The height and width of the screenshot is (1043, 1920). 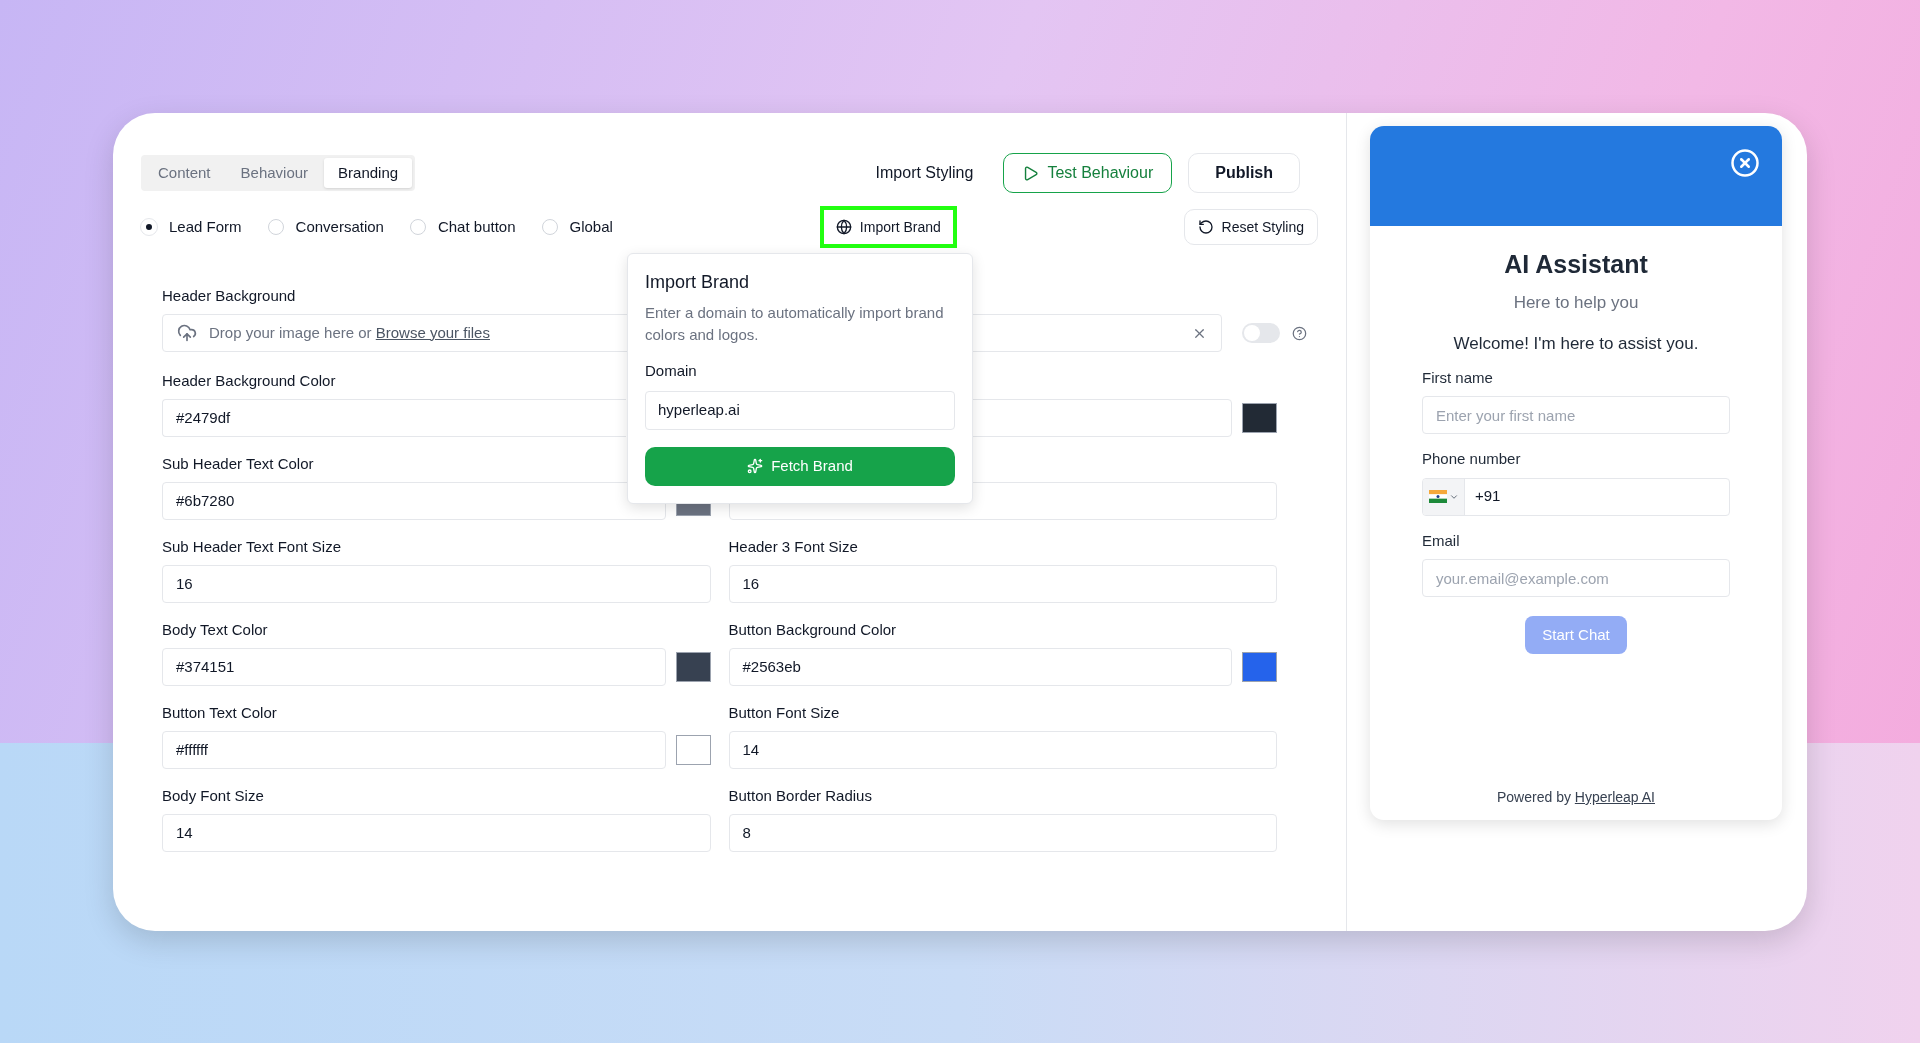 I want to click on section-radio: Conversation, so click(x=325, y=227).